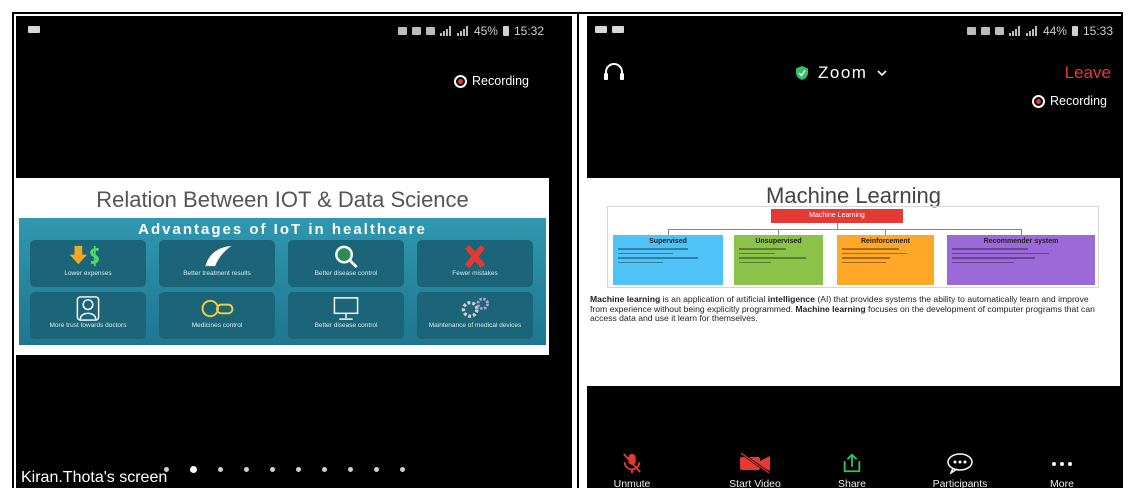  What do you see at coordinates (346, 308) in the screenshot?
I see `monitor-icon` at bounding box center [346, 308].